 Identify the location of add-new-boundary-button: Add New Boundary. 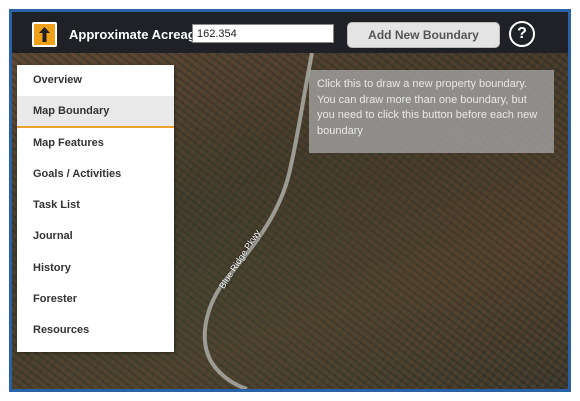
(423, 35).